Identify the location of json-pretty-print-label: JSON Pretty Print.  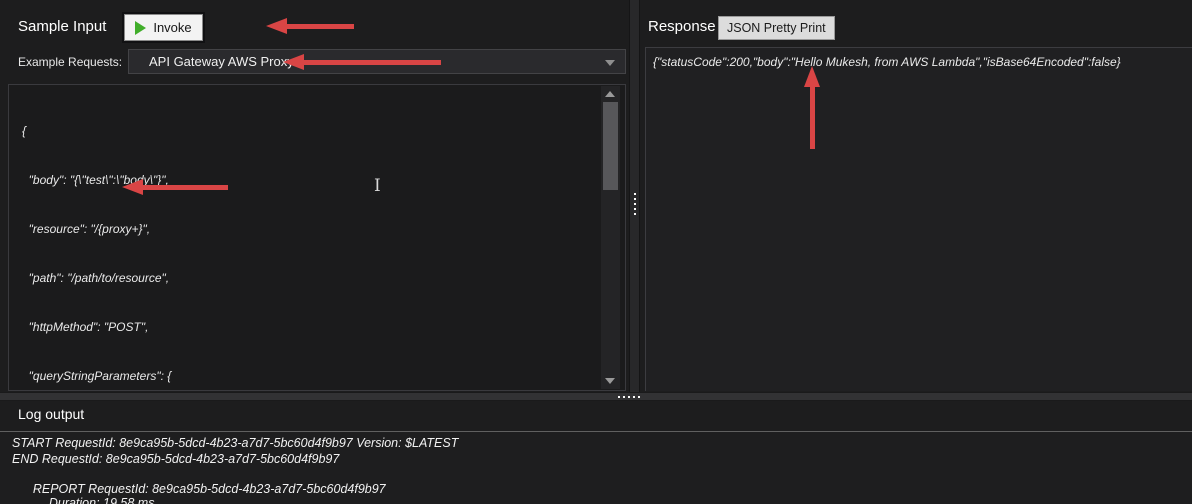
(776, 28).